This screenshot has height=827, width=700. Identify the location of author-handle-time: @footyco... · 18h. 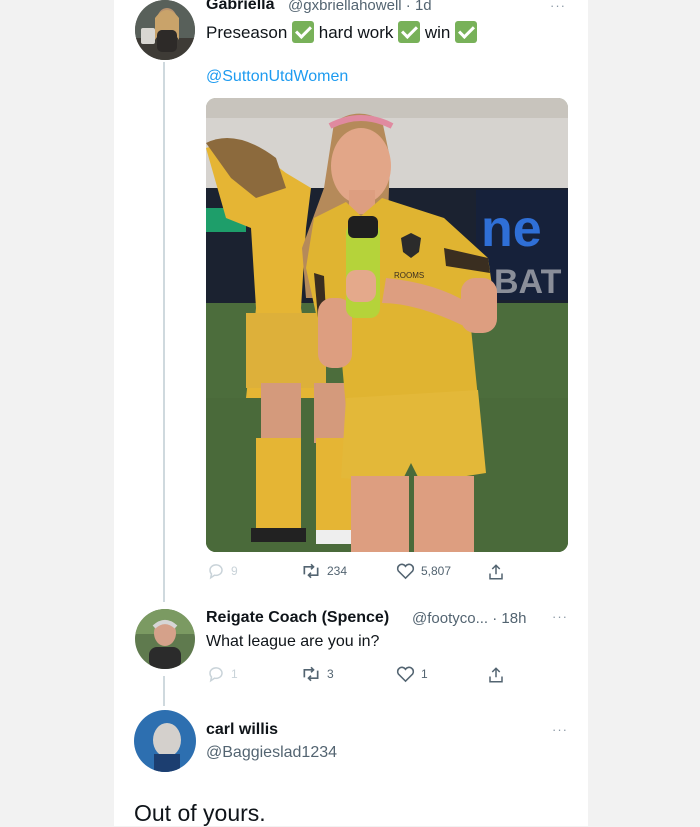
(469, 618).